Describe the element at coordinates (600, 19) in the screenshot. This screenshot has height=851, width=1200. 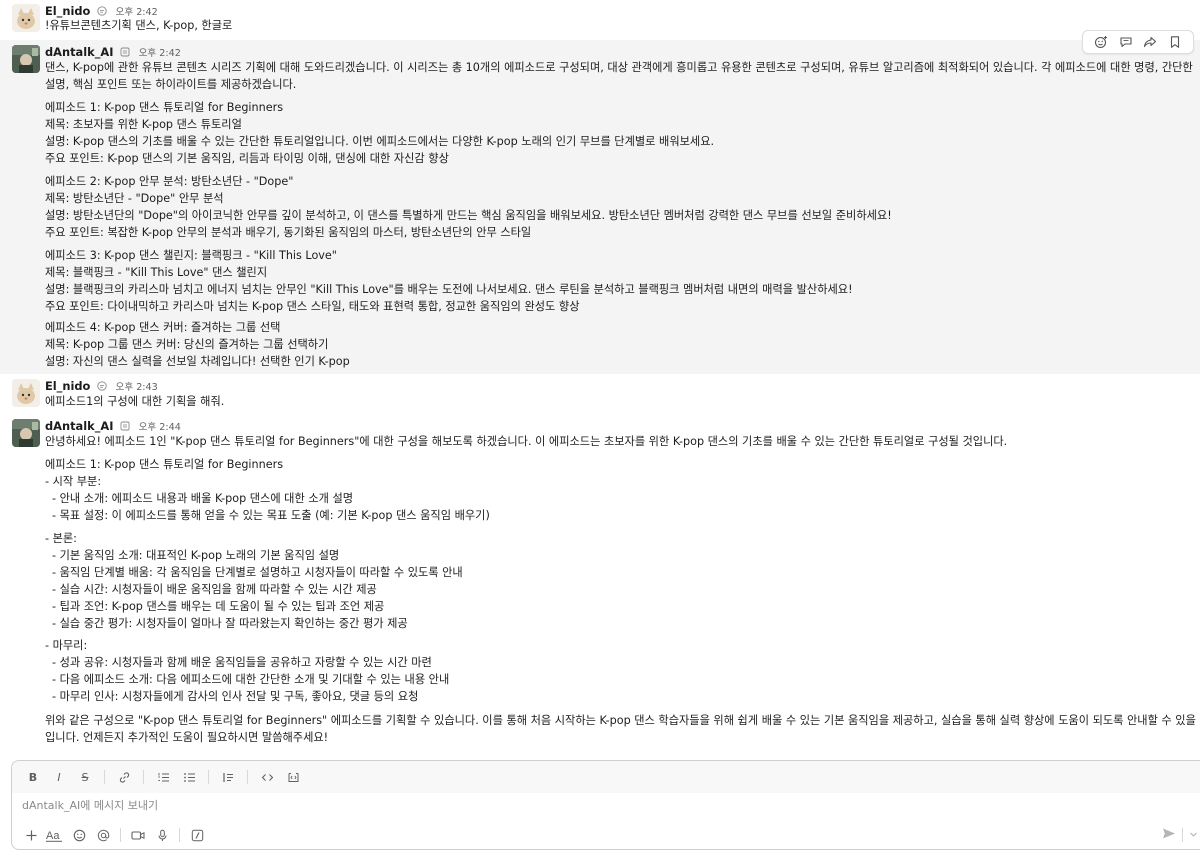
I see `message-el-nido-1: El_nido 오후 2:42 !유튜브콘텐츠기획 댄스, K-pop, 한글로` at that location.